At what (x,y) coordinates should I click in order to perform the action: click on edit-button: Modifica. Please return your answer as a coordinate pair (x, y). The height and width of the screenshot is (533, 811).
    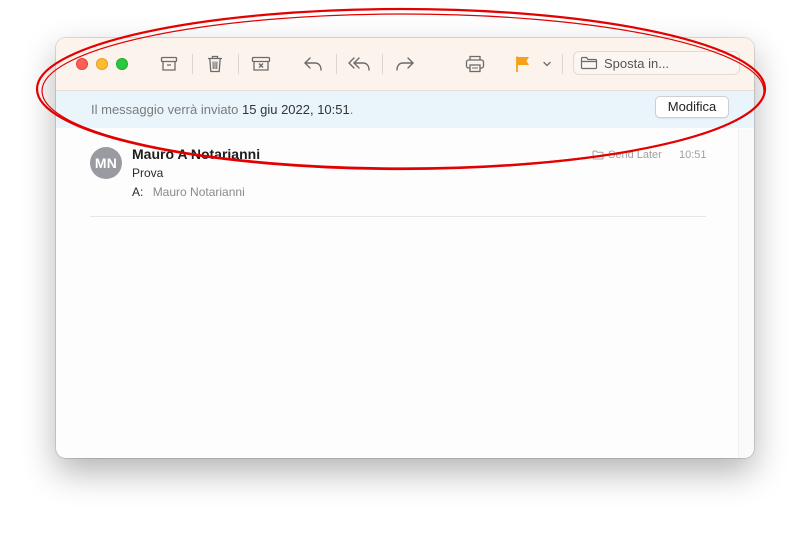
    Looking at the image, I should click on (692, 107).